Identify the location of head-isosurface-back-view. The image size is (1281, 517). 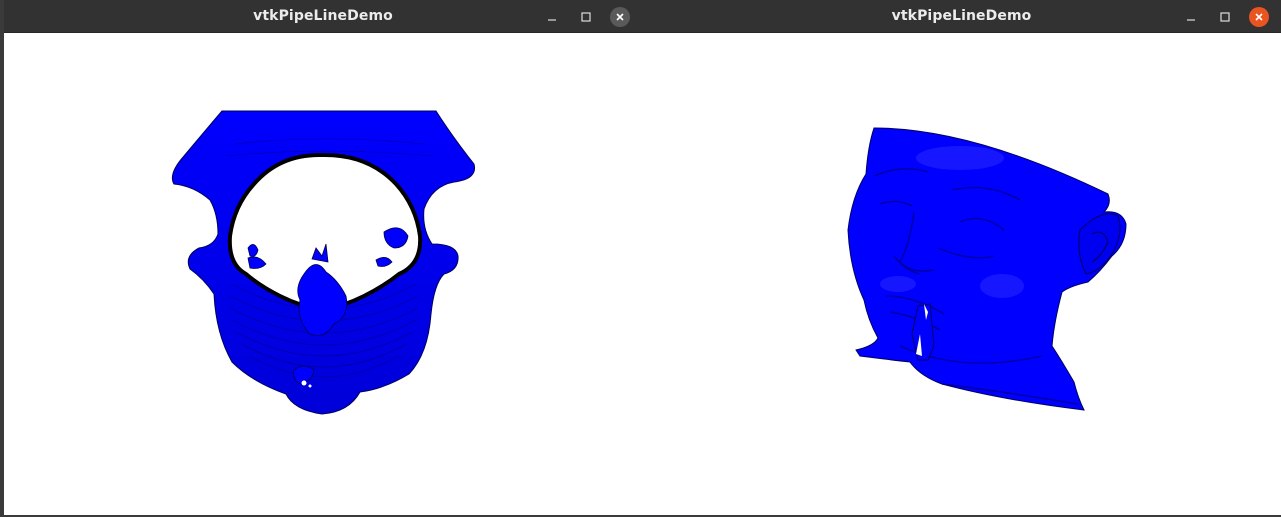
(323, 262).